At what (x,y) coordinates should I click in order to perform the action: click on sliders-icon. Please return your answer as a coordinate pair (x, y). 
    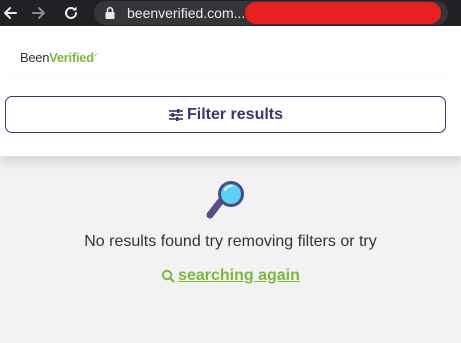
    Looking at the image, I should click on (175, 114).